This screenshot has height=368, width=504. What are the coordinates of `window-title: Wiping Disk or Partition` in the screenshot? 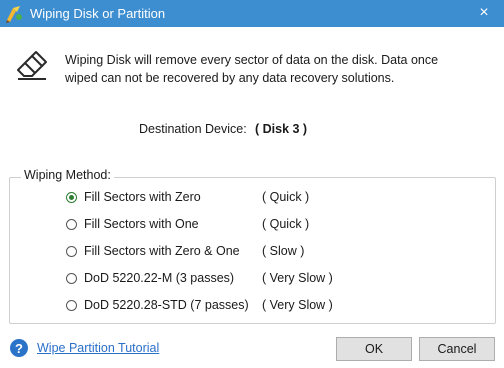 It's located at (98, 13).